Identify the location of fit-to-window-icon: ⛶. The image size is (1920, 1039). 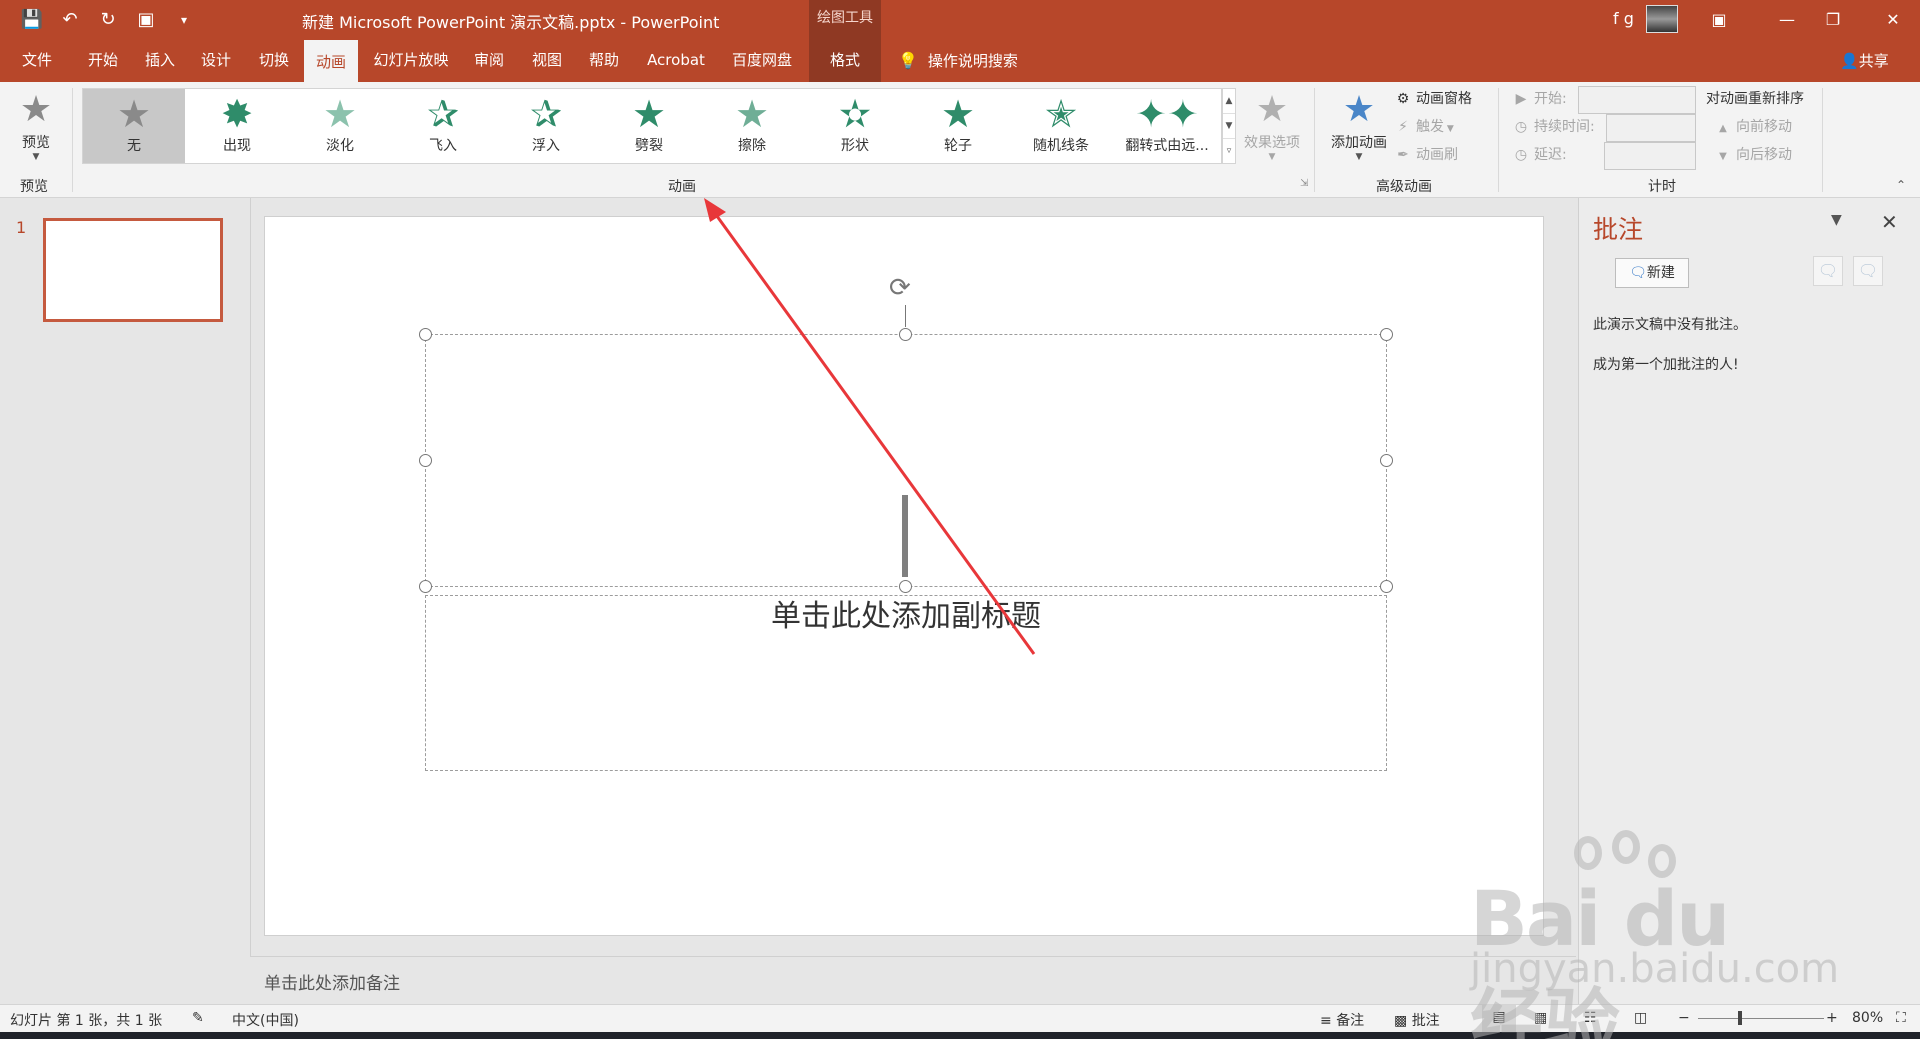
(1901, 1018).